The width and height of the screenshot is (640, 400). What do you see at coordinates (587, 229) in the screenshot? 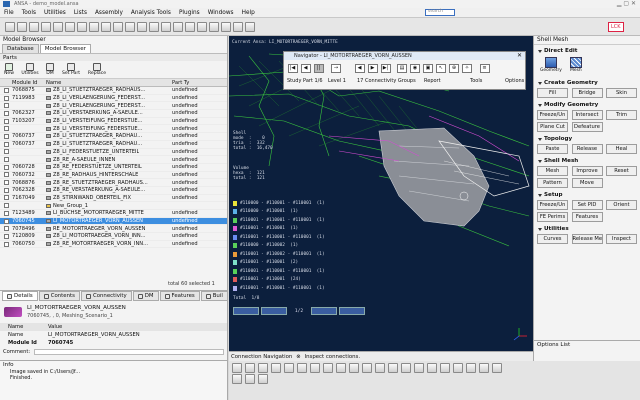
I see `section-header: Utilities` at bounding box center [587, 229].